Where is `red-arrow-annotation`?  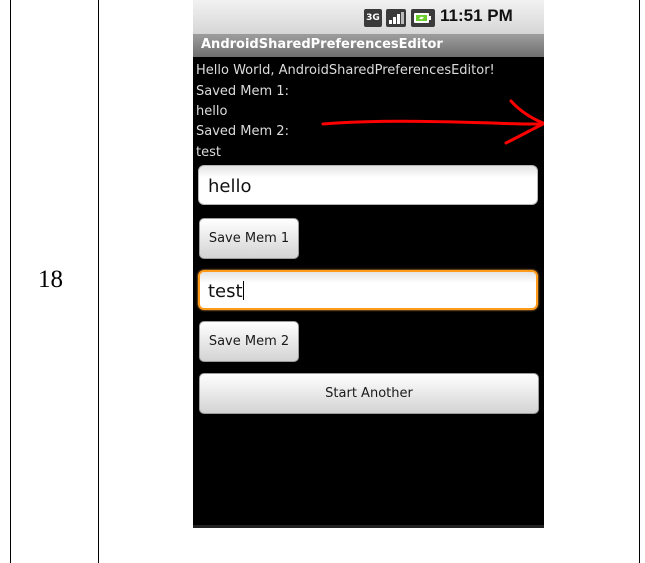 red-arrow-annotation is located at coordinates (432, 122).